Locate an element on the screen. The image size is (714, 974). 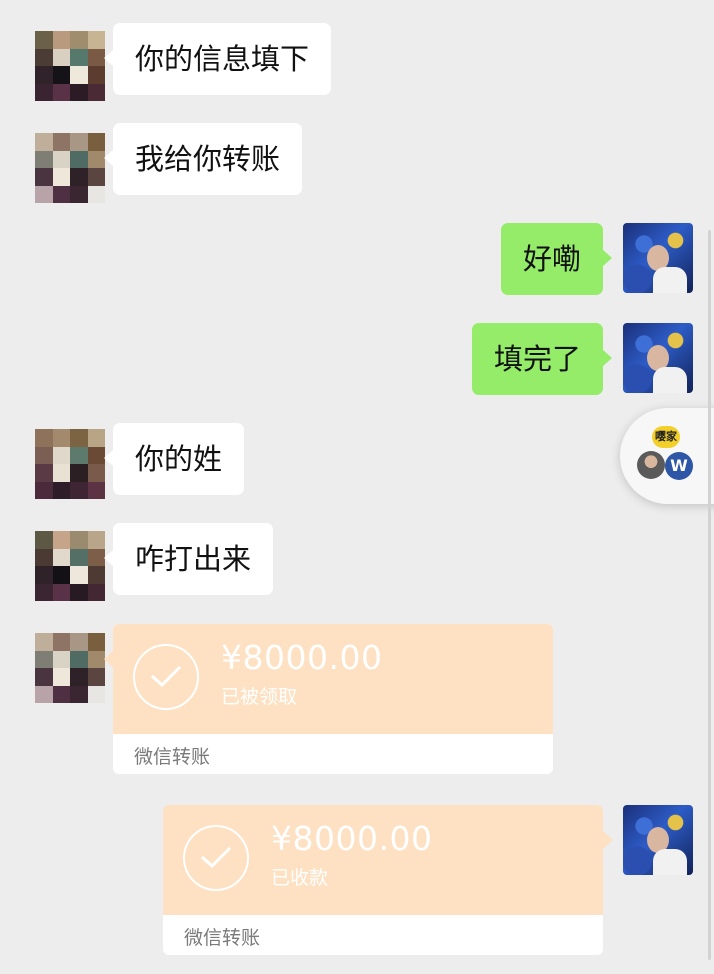
scrollbar is located at coordinates (709, 595).